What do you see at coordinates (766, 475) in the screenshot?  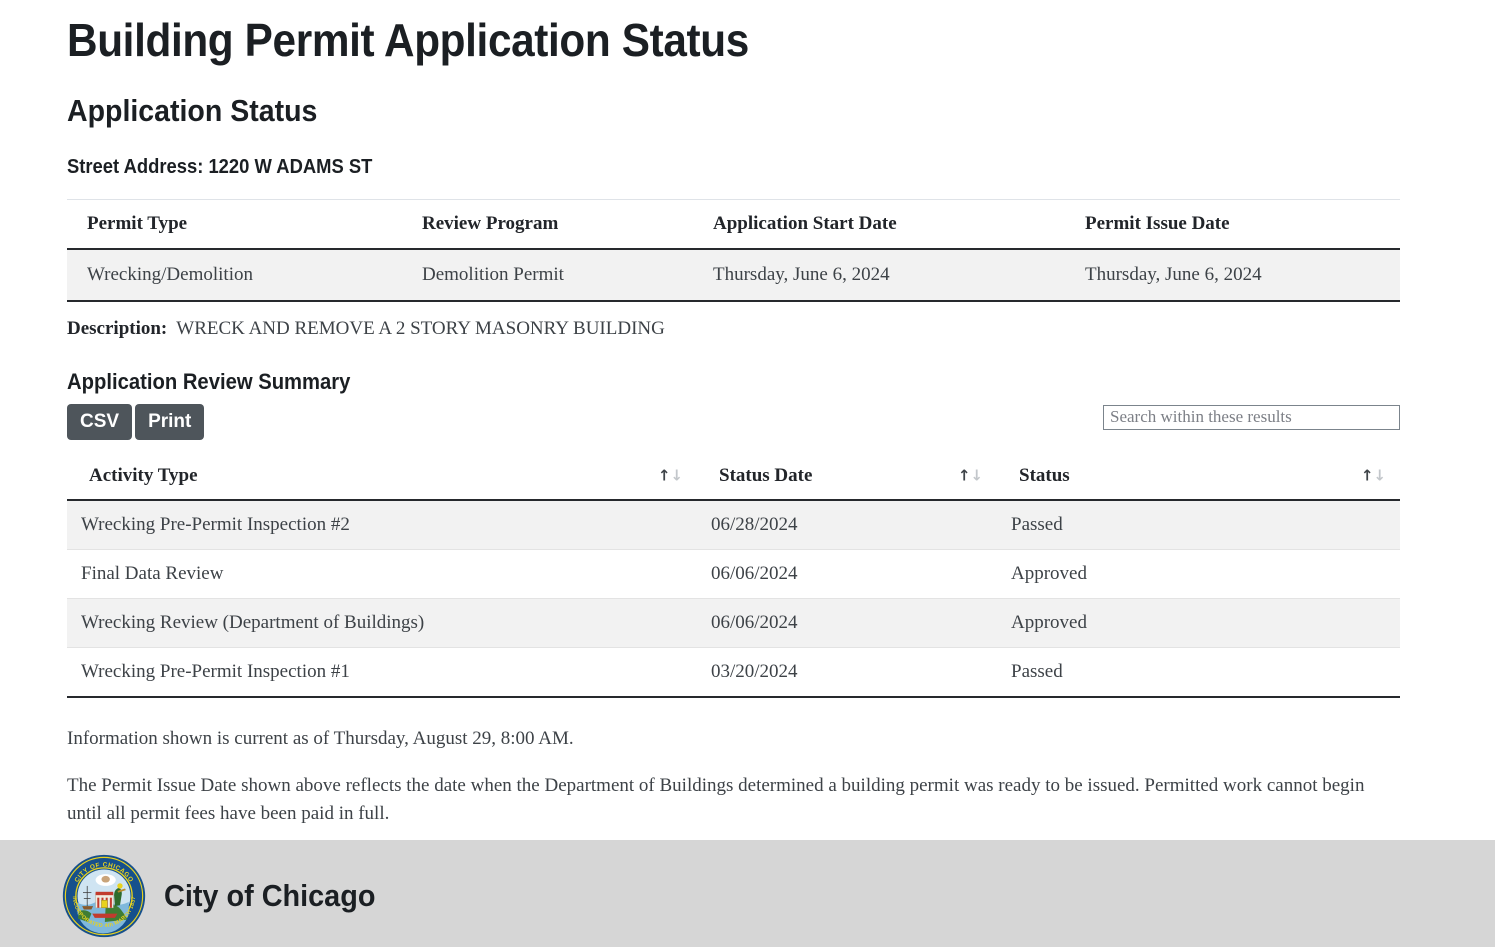 I see `column-header-status-date-label: Status Date` at bounding box center [766, 475].